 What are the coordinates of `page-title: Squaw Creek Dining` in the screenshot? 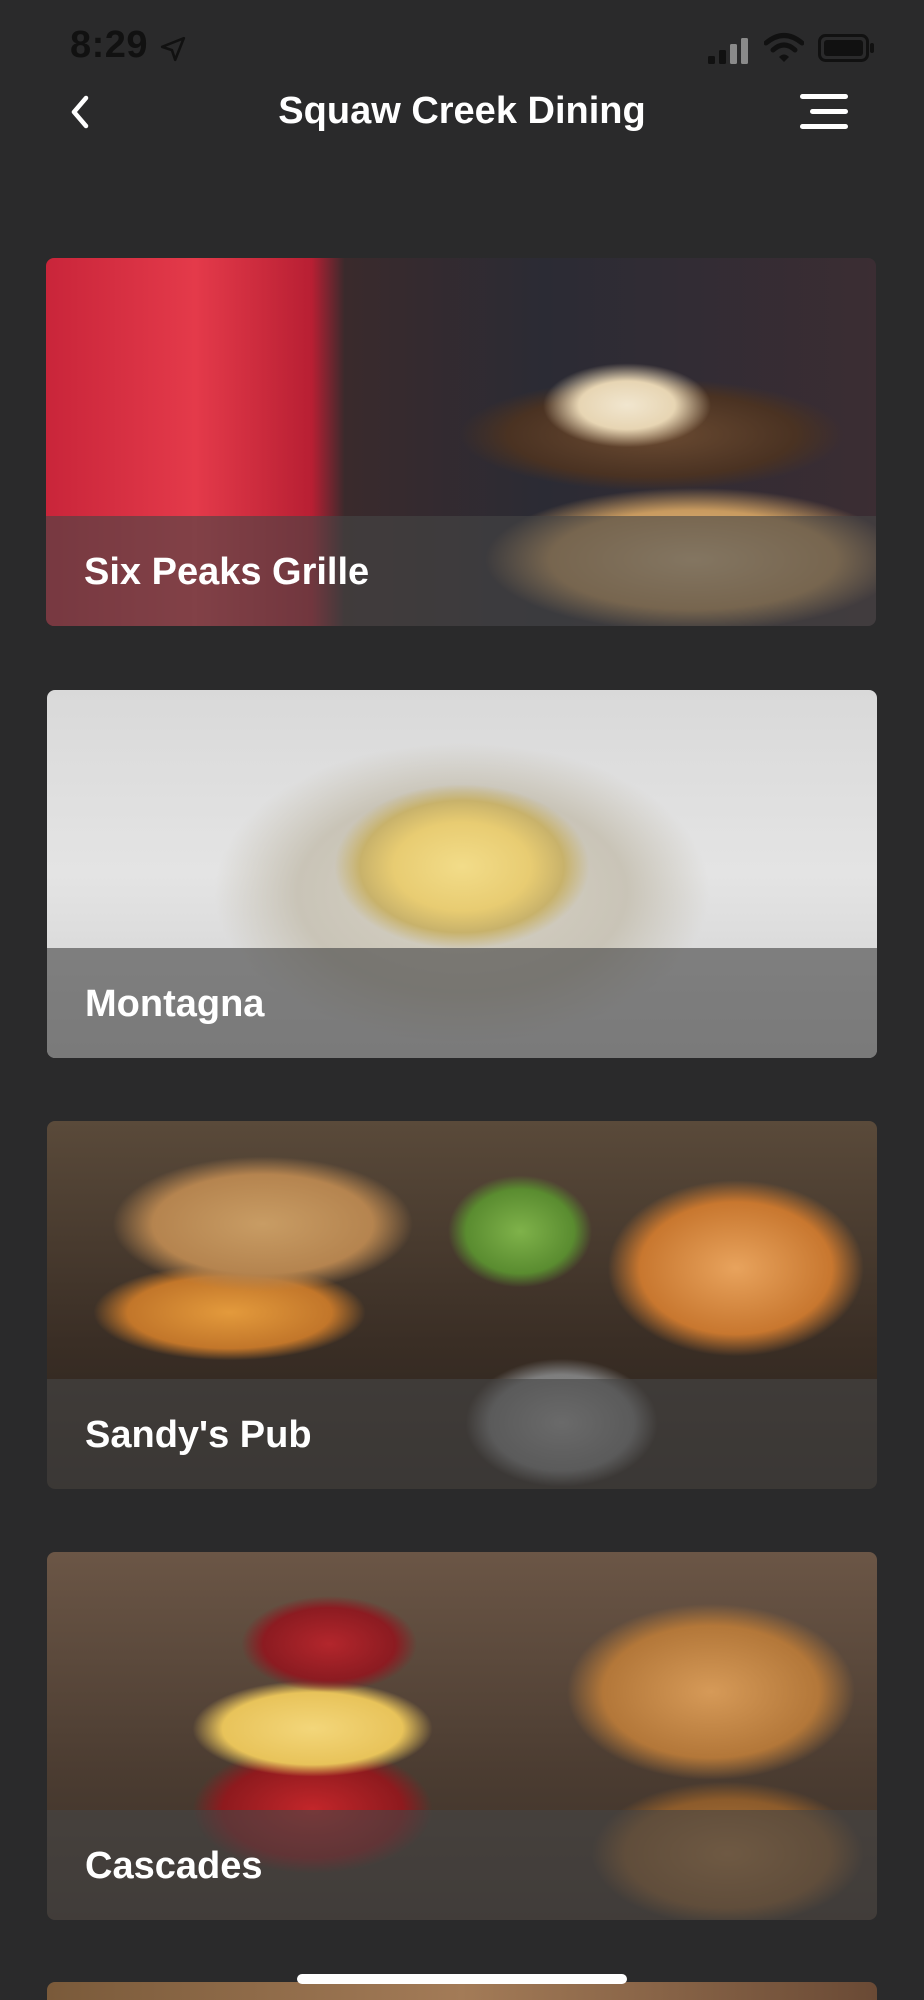 It's located at (462, 111).